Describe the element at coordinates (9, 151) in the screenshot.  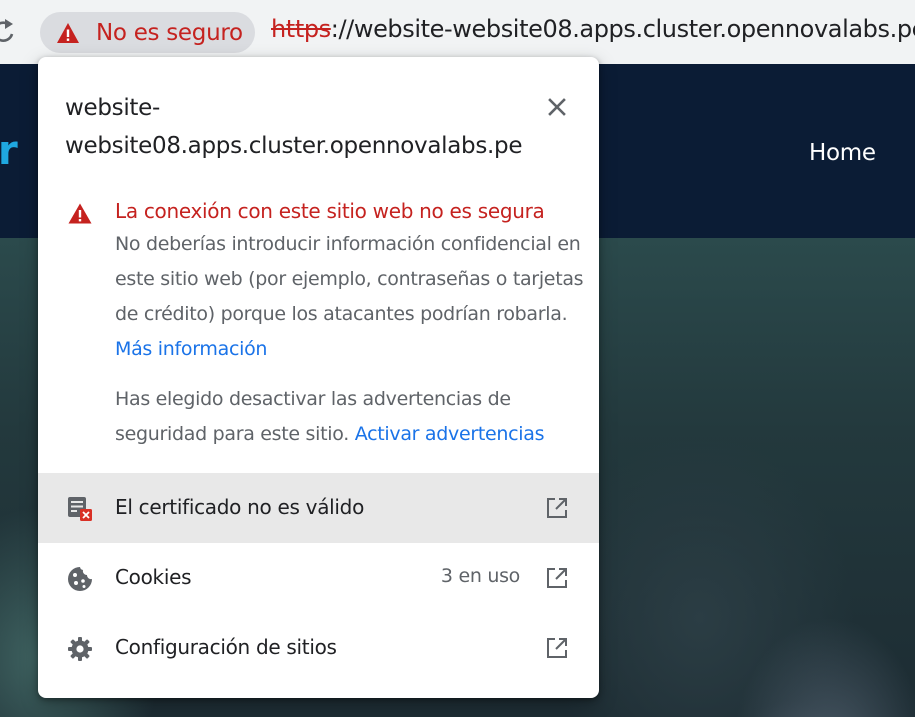
I see `site-logo: r` at that location.